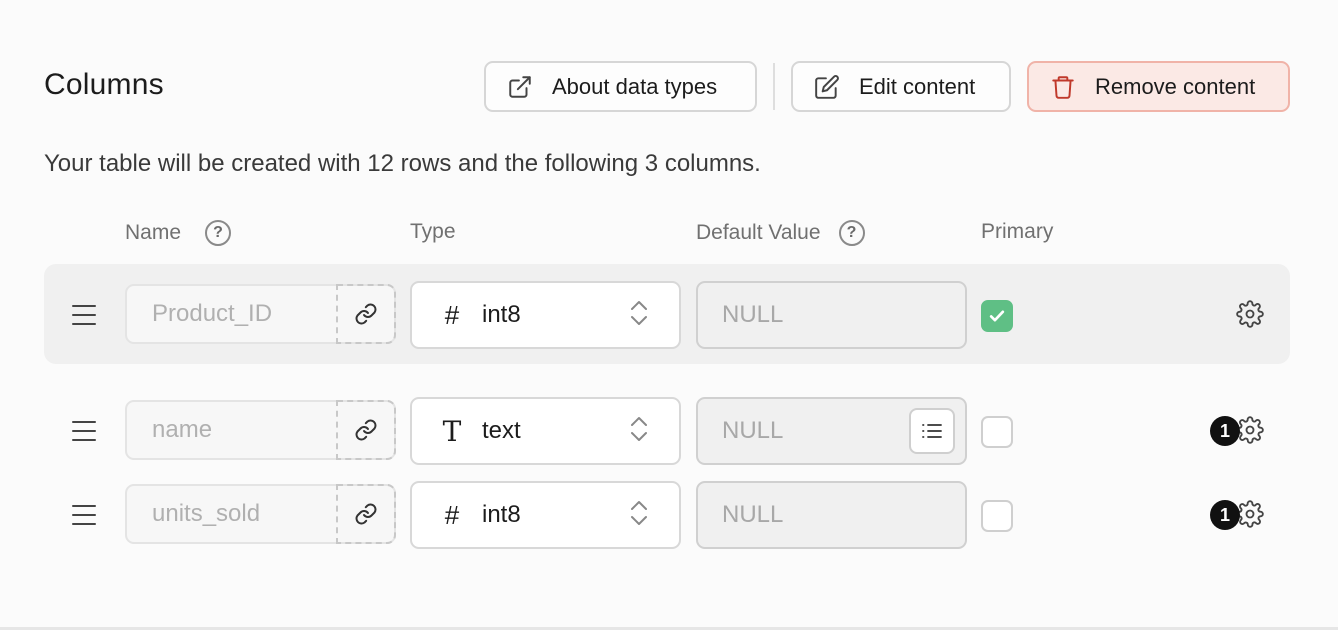 This screenshot has width=1338, height=630. Describe the element at coordinates (635, 86) in the screenshot. I see `about-data-types-label: About data types` at that location.